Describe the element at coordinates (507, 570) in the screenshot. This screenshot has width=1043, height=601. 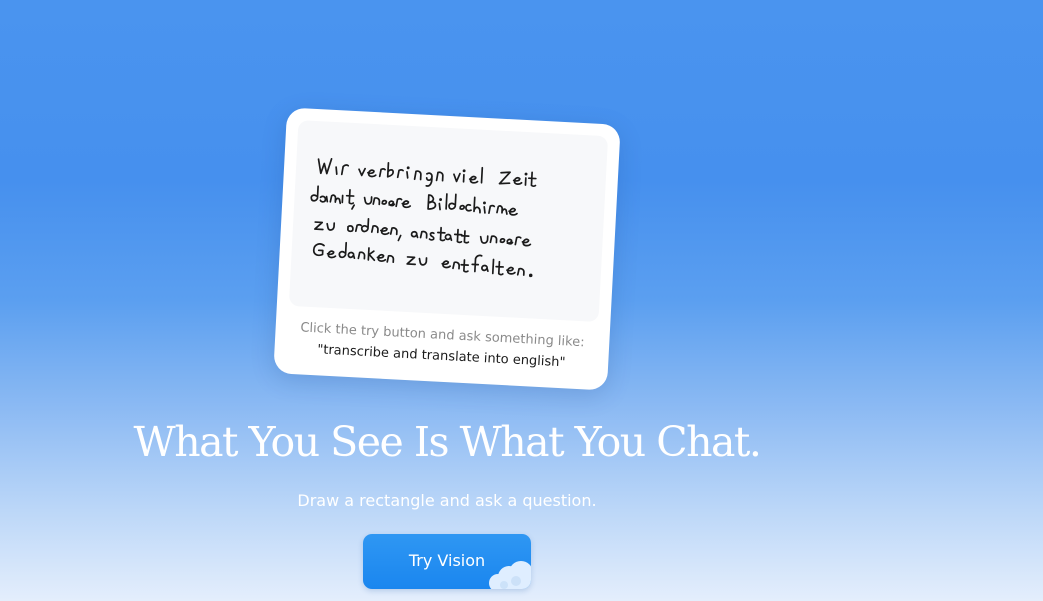
I see `cloud-icon` at that location.